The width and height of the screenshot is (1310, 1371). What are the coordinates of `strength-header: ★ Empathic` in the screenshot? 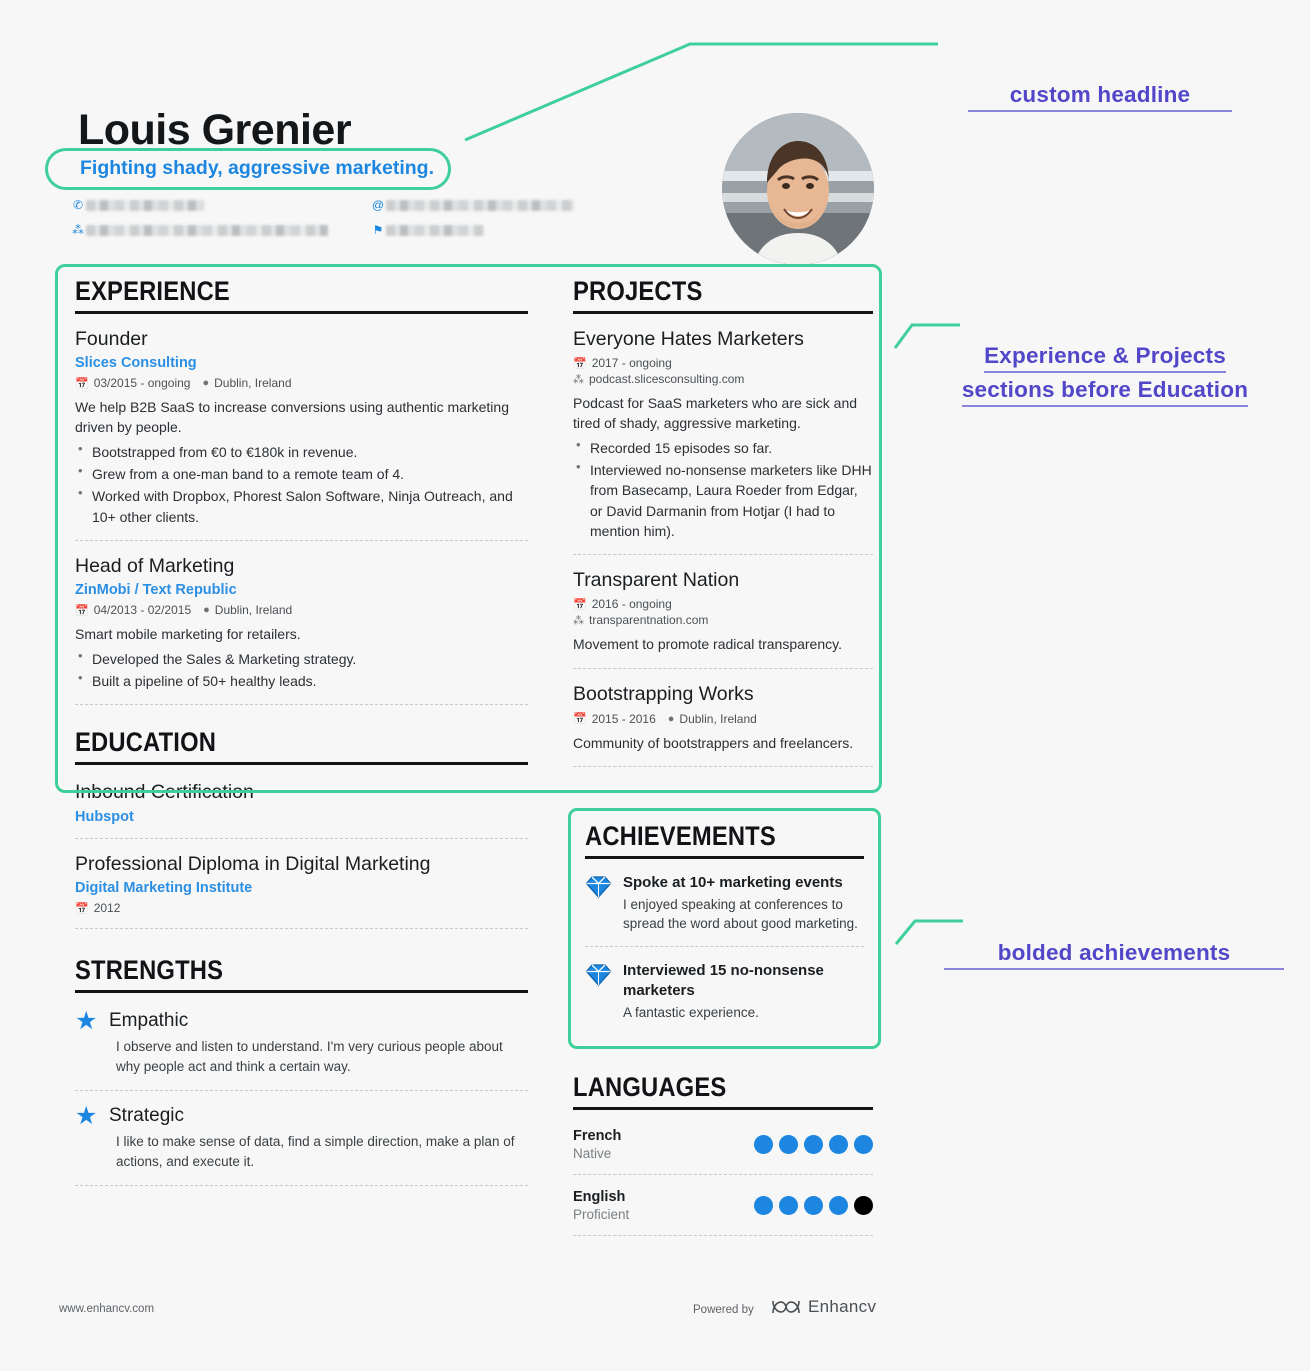 It's located at (301, 1021).